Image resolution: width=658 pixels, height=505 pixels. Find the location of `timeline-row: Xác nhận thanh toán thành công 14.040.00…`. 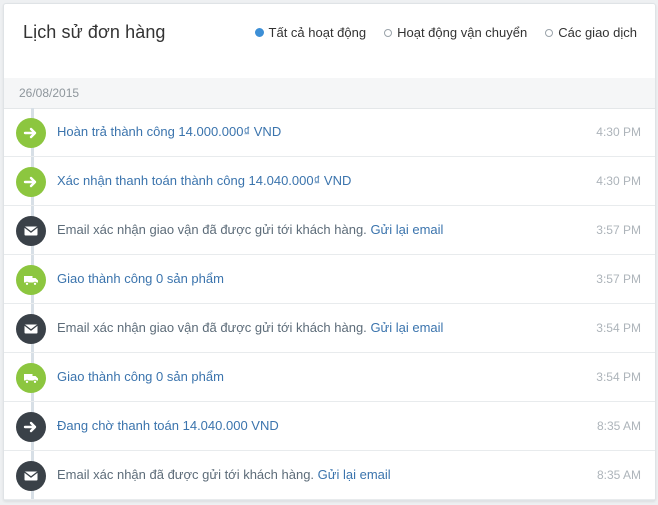

timeline-row: Xác nhận thanh toán thành công 14.040.00… is located at coordinates (329, 181).